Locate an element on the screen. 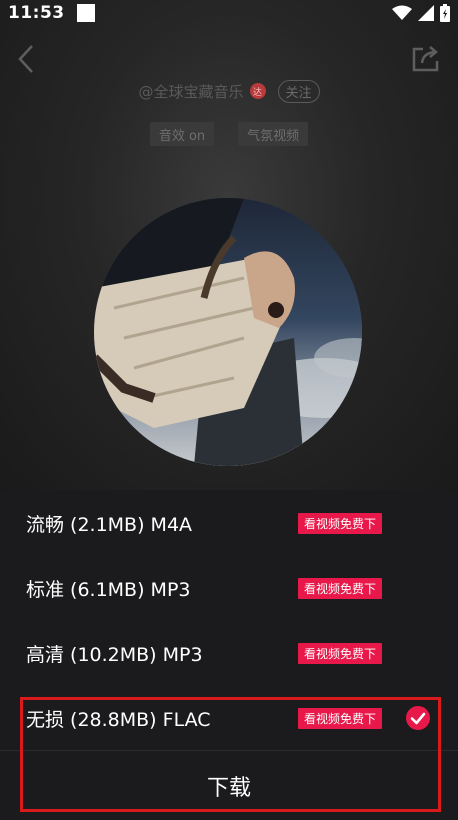 The height and width of the screenshot is (820, 458). check-circle-icon is located at coordinates (418, 718).